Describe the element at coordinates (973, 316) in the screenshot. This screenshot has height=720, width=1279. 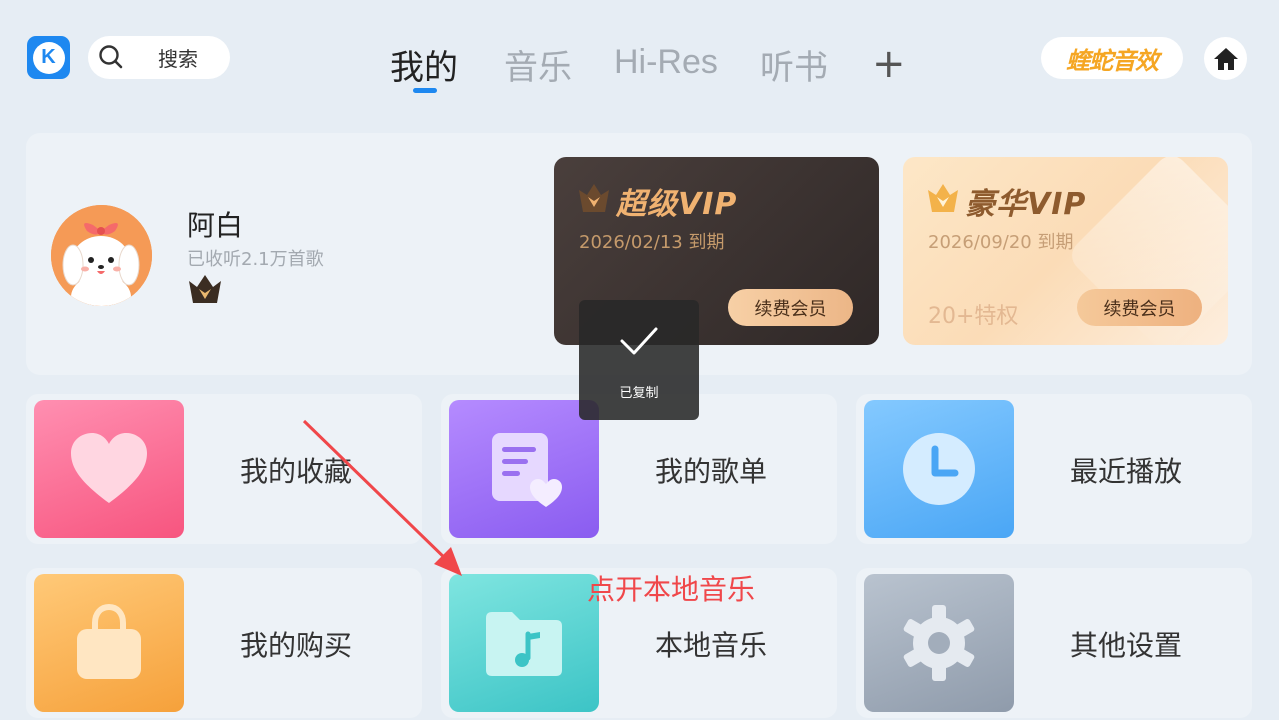
I see `luxury-vip-perks: 20+特权` at that location.